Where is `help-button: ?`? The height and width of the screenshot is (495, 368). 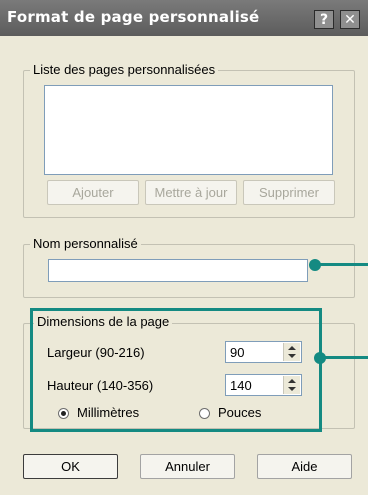
help-button: ? is located at coordinates (324, 19).